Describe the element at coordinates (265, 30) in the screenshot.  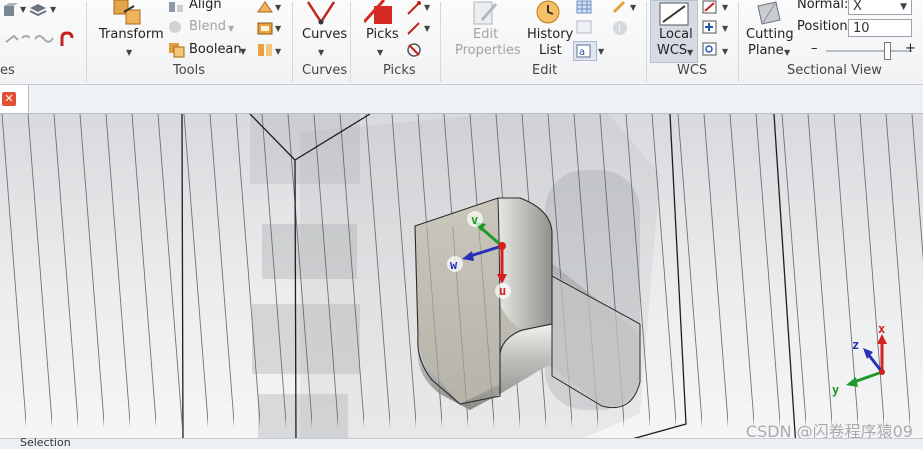
I see `bridge-icon` at that location.